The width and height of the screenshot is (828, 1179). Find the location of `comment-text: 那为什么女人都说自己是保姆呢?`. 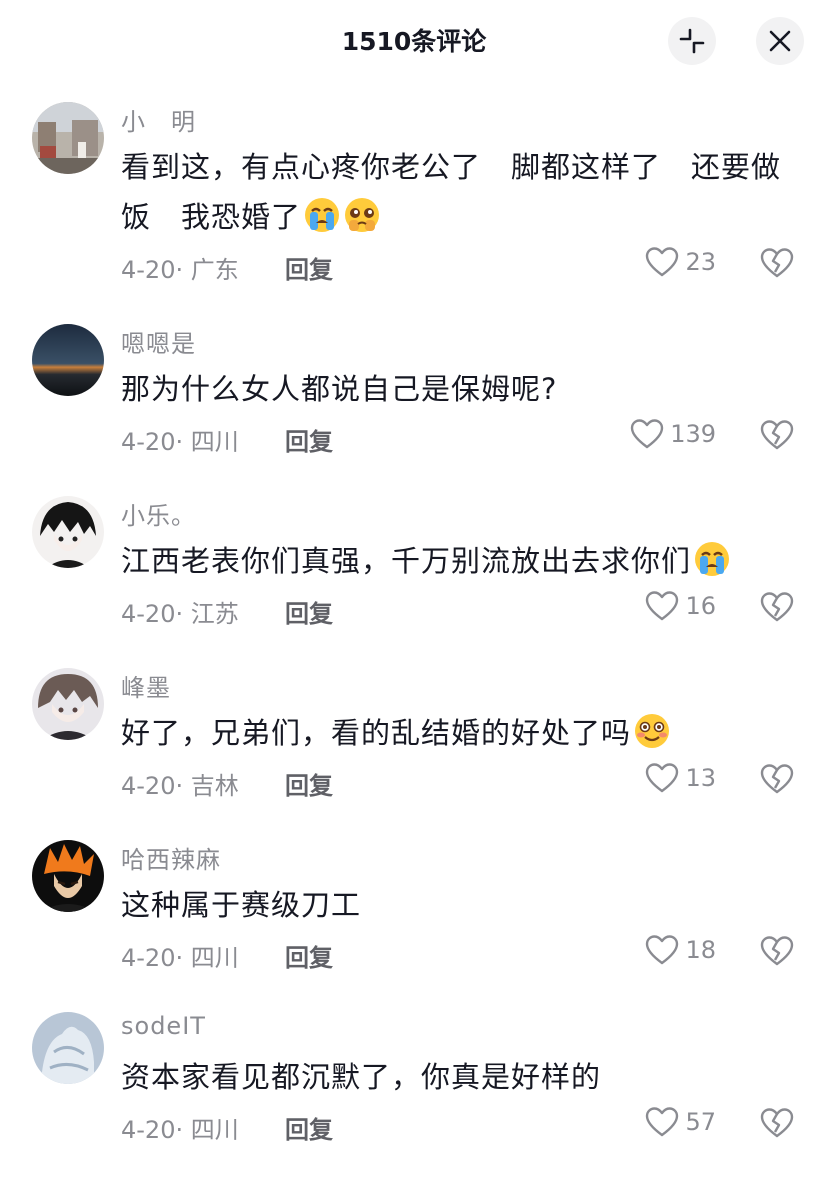

comment-text: 那为什么女人都说自己是保姆呢? is located at coordinates (451, 389).